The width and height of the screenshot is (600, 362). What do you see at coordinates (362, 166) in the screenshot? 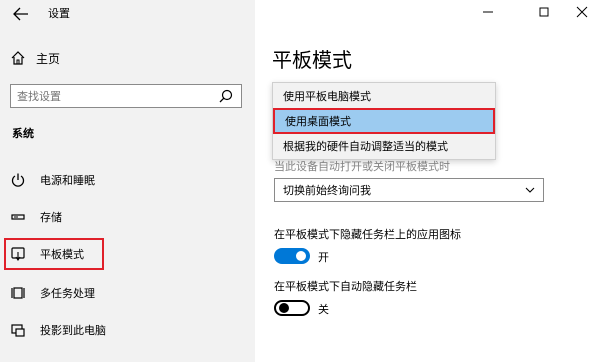
I see `tablet-switch-label: 当此设备自动打开或关闭平板模式时` at bounding box center [362, 166].